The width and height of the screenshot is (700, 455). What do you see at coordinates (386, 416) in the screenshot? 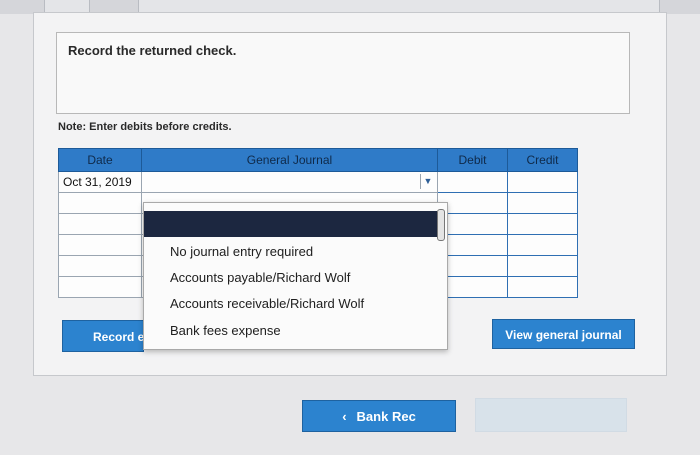
I see `bank-rec-label: Bank Rec` at bounding box center [386, 416].